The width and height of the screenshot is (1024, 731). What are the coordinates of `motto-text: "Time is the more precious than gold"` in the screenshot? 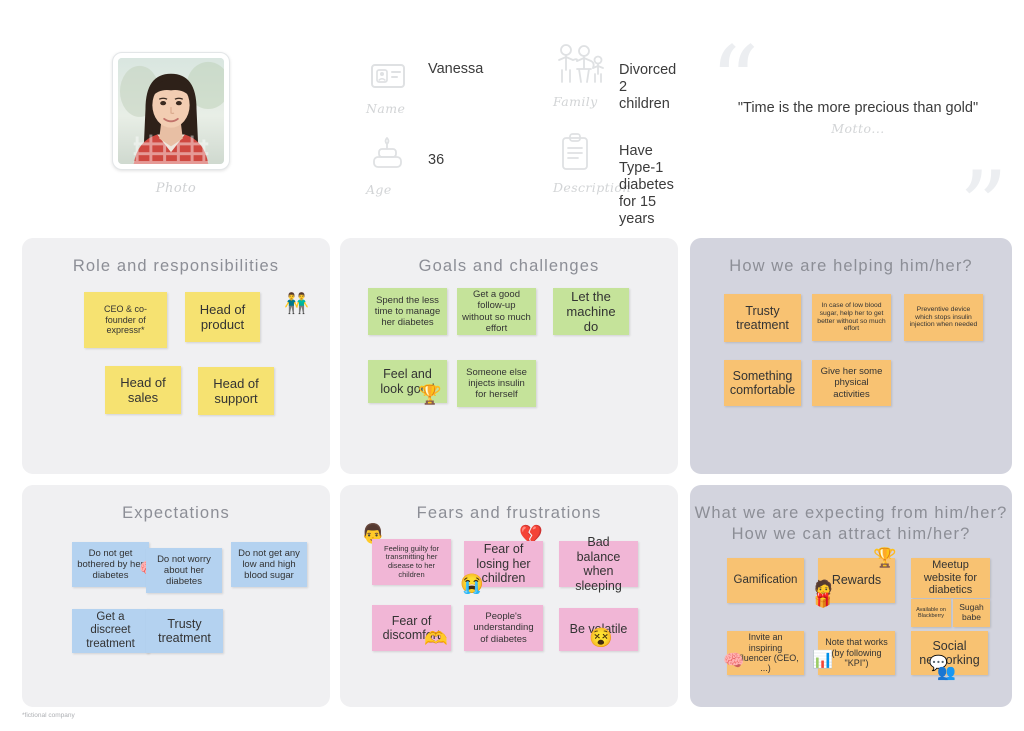 It's located at (858, 108).